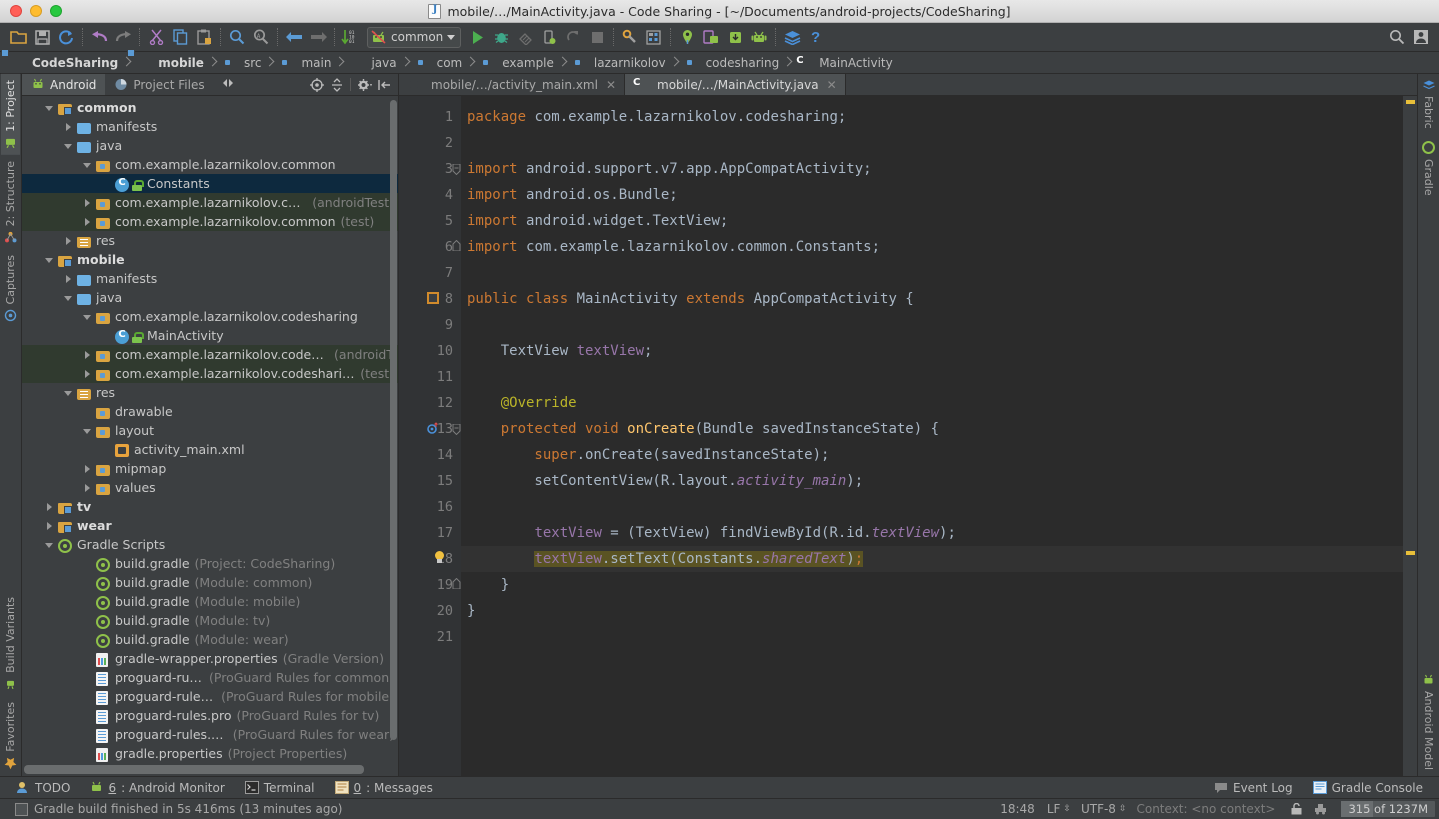  Describe the element at coordinates (759, 37) in the screenshot. I see `android-icon` at that location.